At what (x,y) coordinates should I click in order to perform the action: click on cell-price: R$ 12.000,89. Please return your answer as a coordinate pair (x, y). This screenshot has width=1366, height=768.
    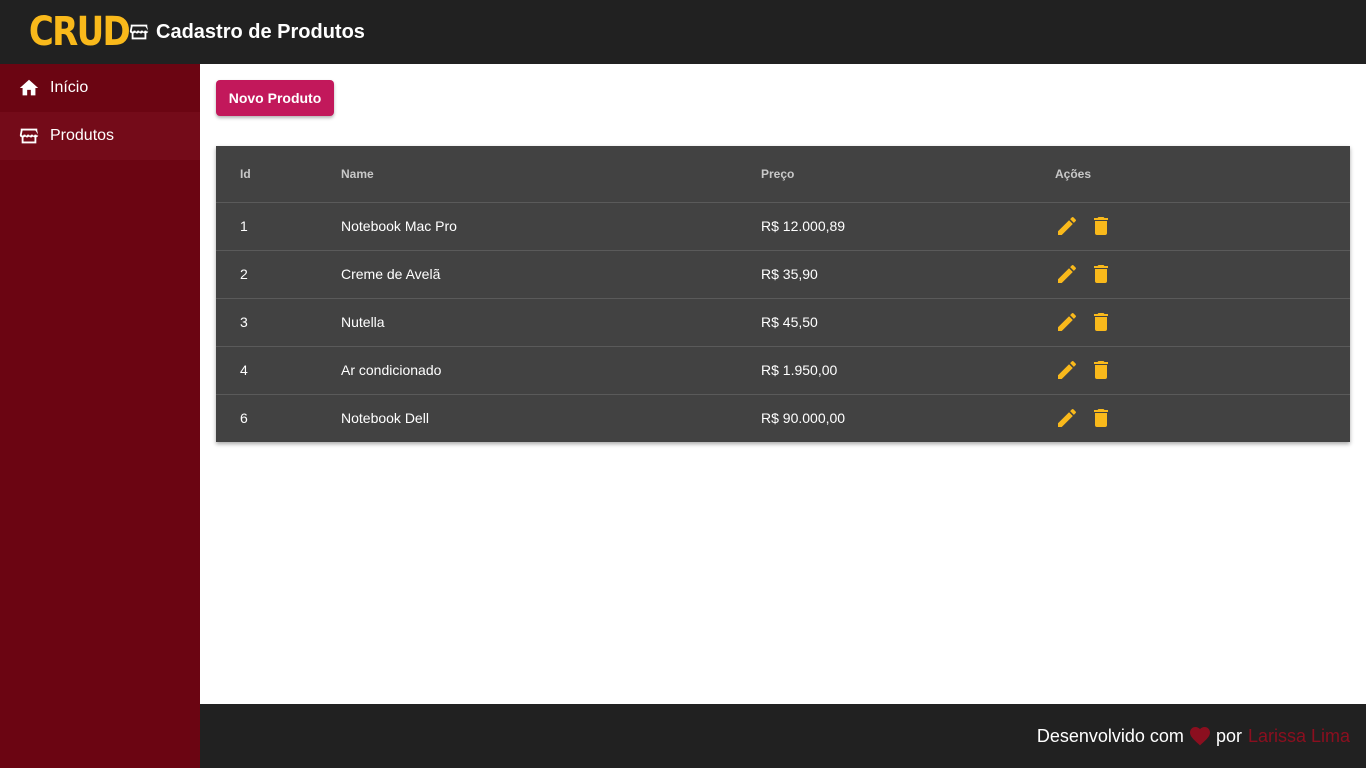
    Looking at the image, I should click on (908, 226).